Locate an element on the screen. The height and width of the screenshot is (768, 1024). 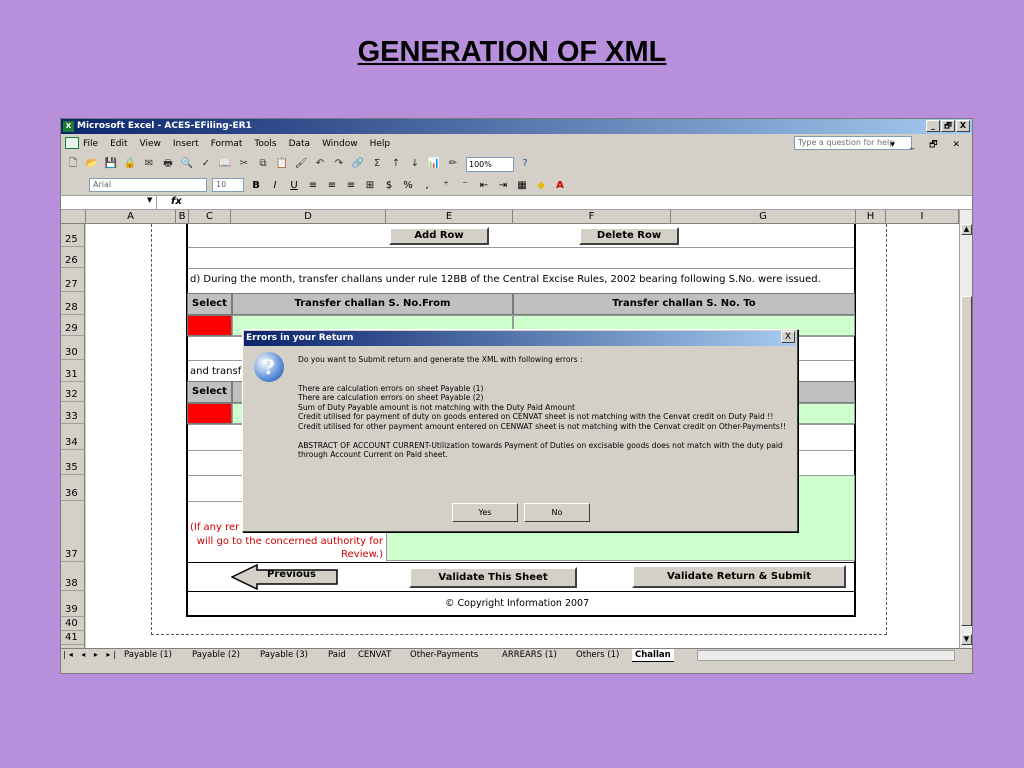
font-size-select: 10 is located at coordinates (228, 185).